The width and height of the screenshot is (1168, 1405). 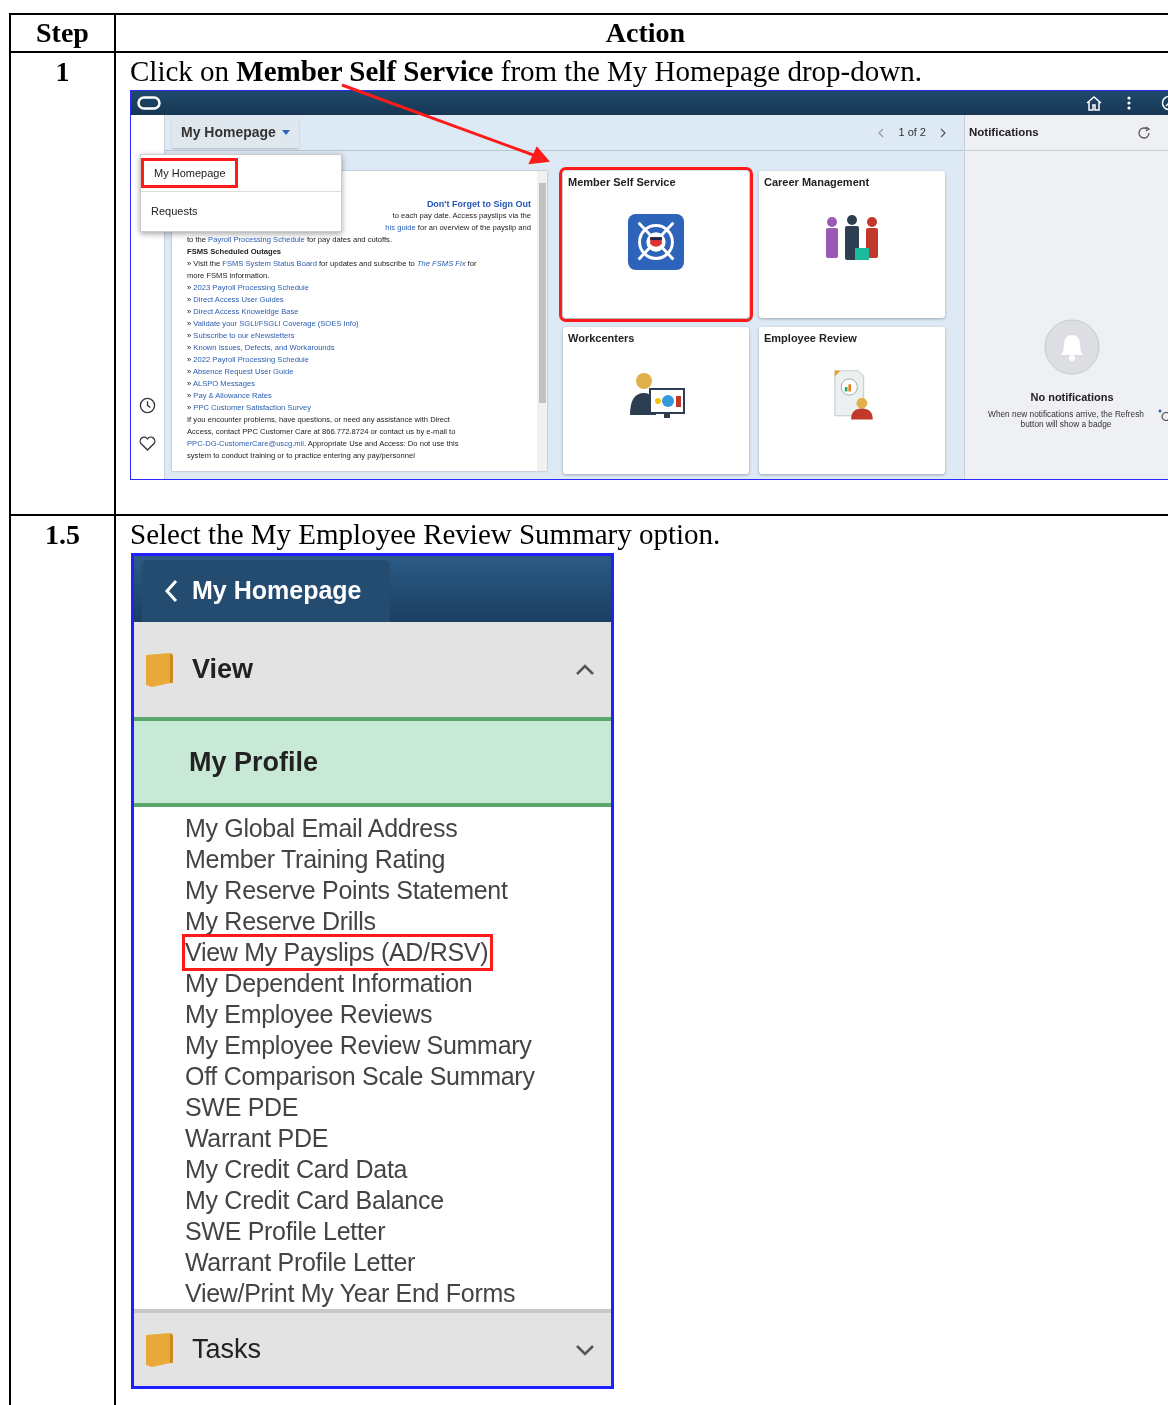 I want to click on tile: Workcenters, so click(x=656, y=400).